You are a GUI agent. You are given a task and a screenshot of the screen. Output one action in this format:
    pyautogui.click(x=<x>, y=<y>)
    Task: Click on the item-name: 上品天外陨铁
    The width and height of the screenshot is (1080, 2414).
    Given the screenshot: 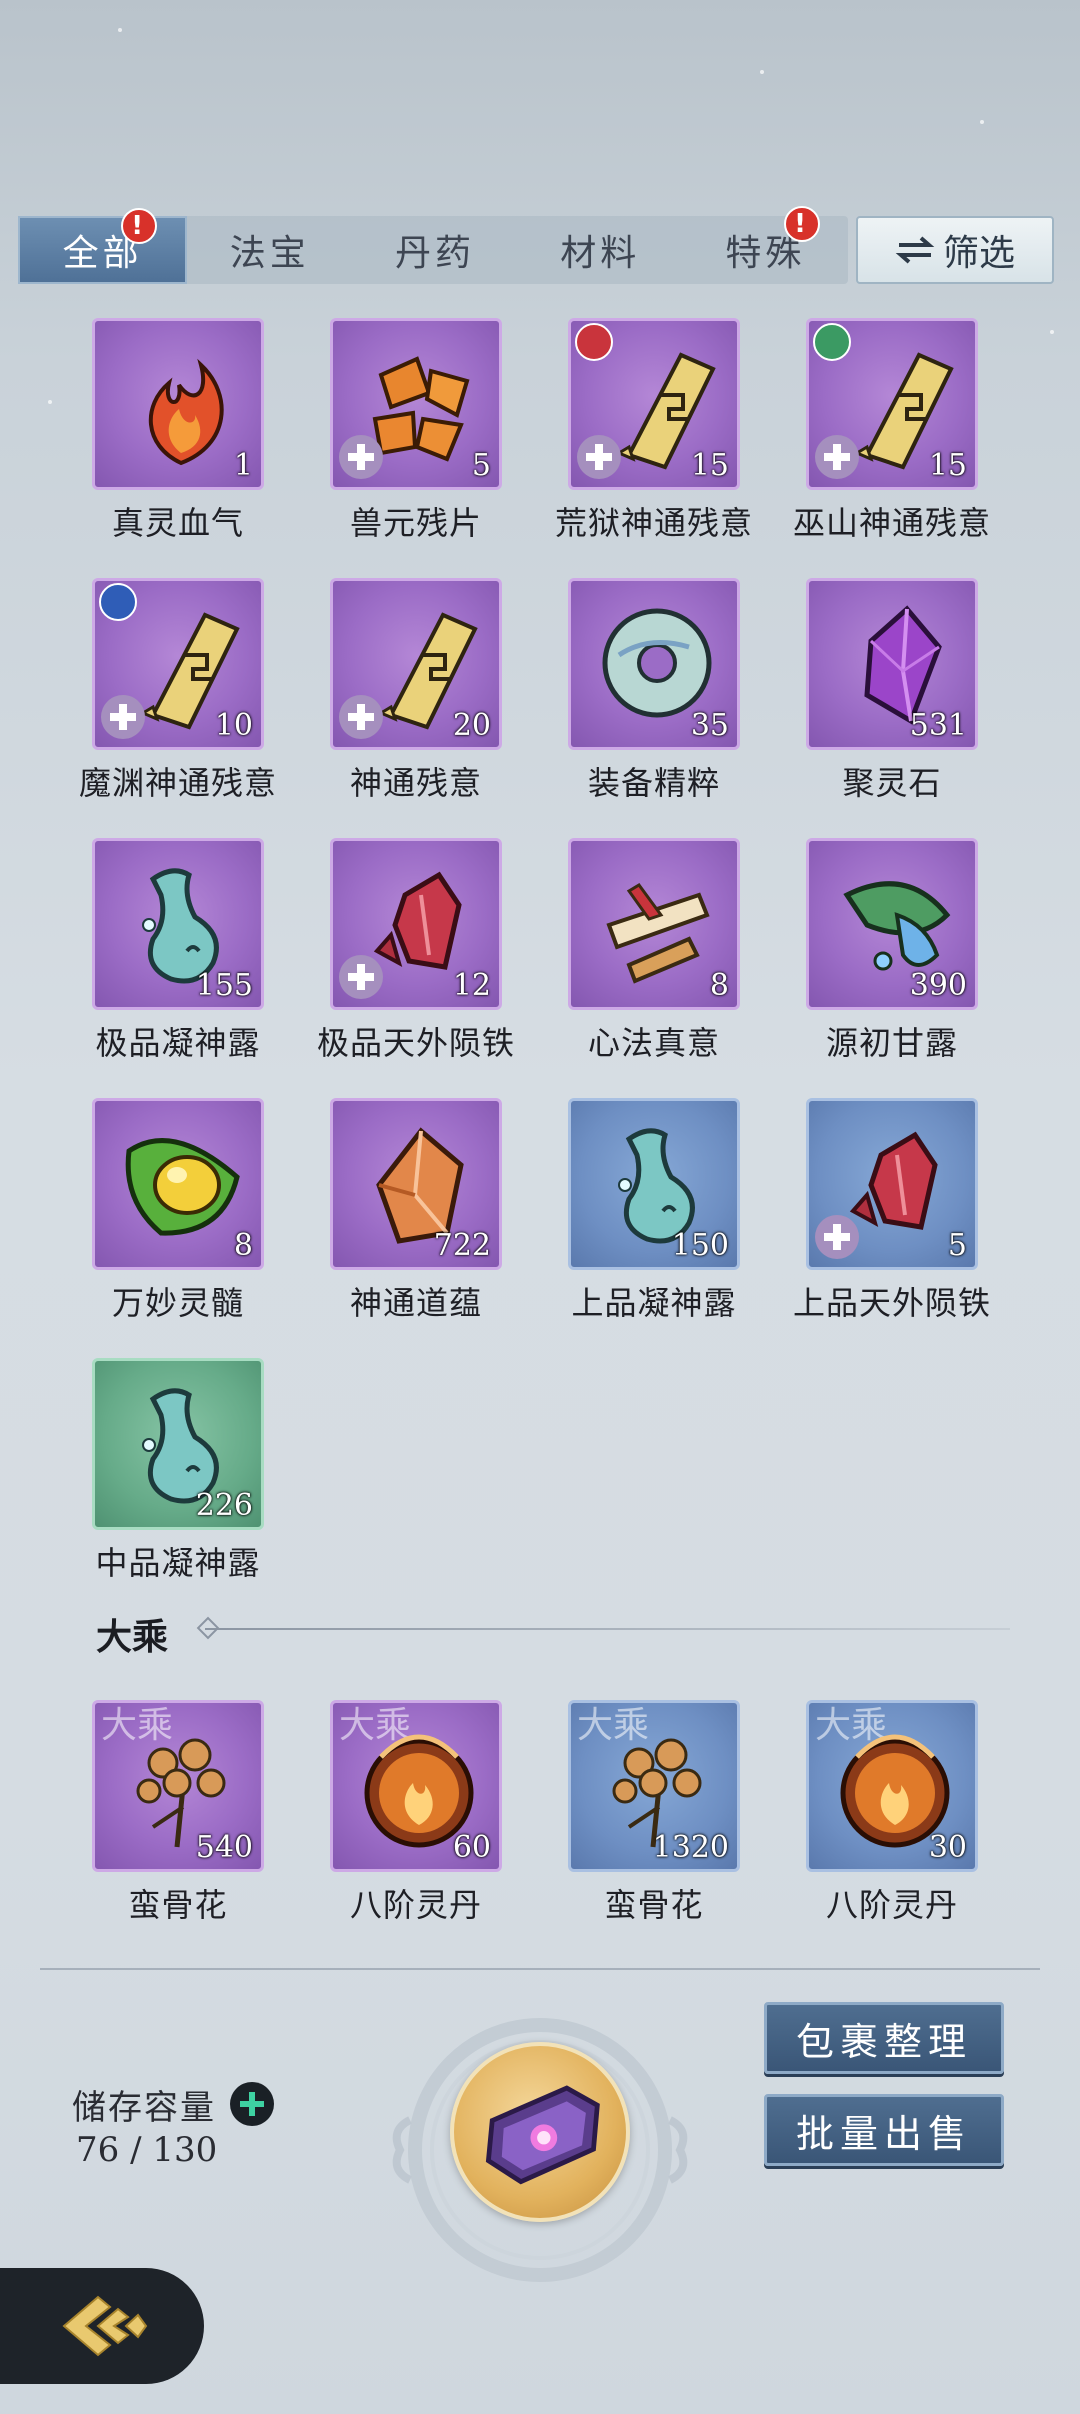 What is the action you would take?
    pyautogui.click(x=891, y=1303)
    